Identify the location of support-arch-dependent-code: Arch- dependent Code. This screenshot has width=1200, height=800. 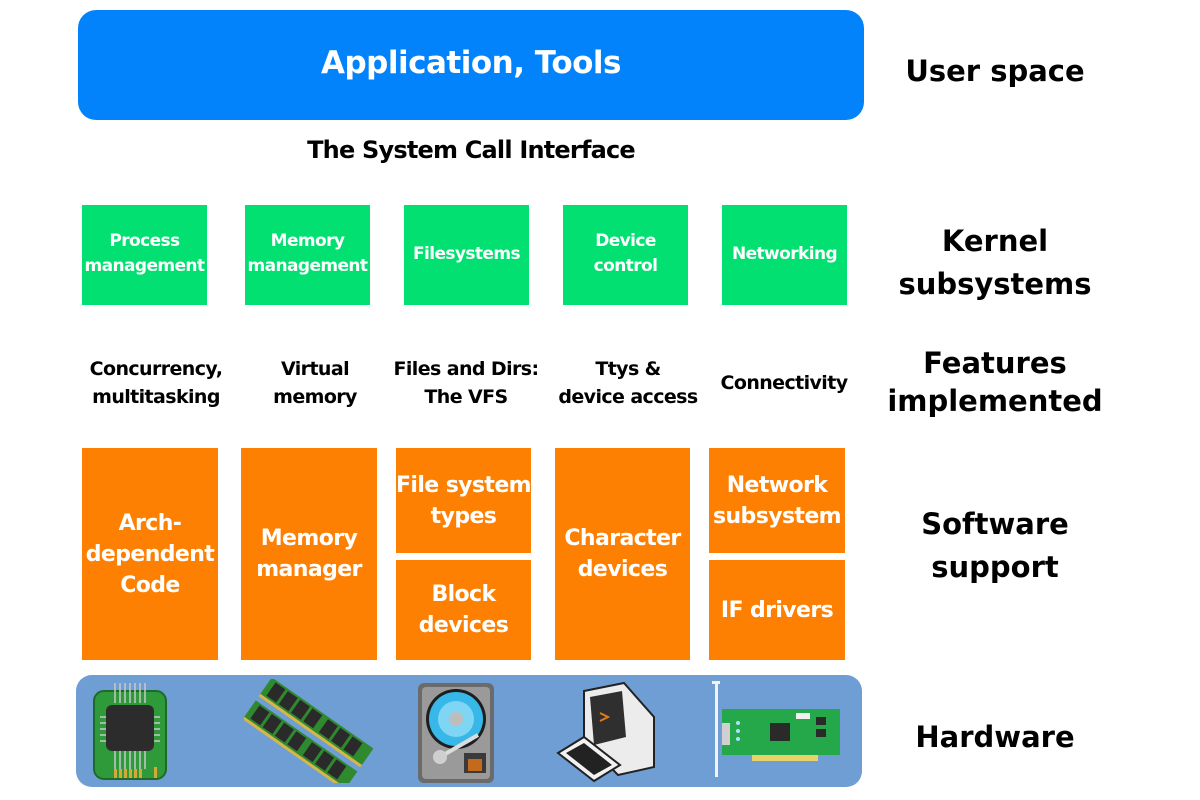
(150, 554).